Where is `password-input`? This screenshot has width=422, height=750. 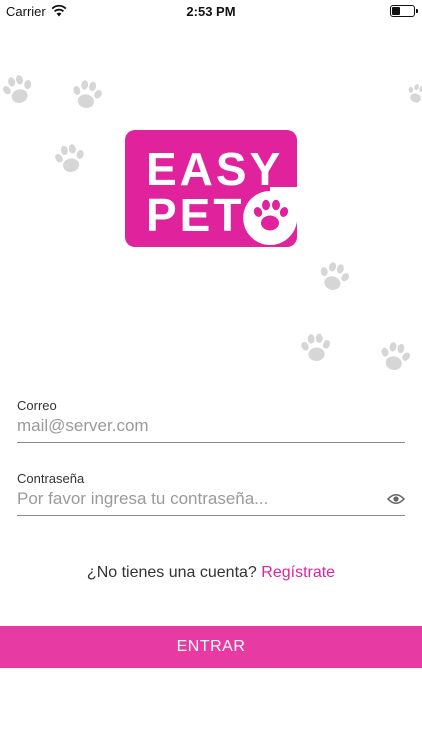 password-input is located at coordinates (197, 499).